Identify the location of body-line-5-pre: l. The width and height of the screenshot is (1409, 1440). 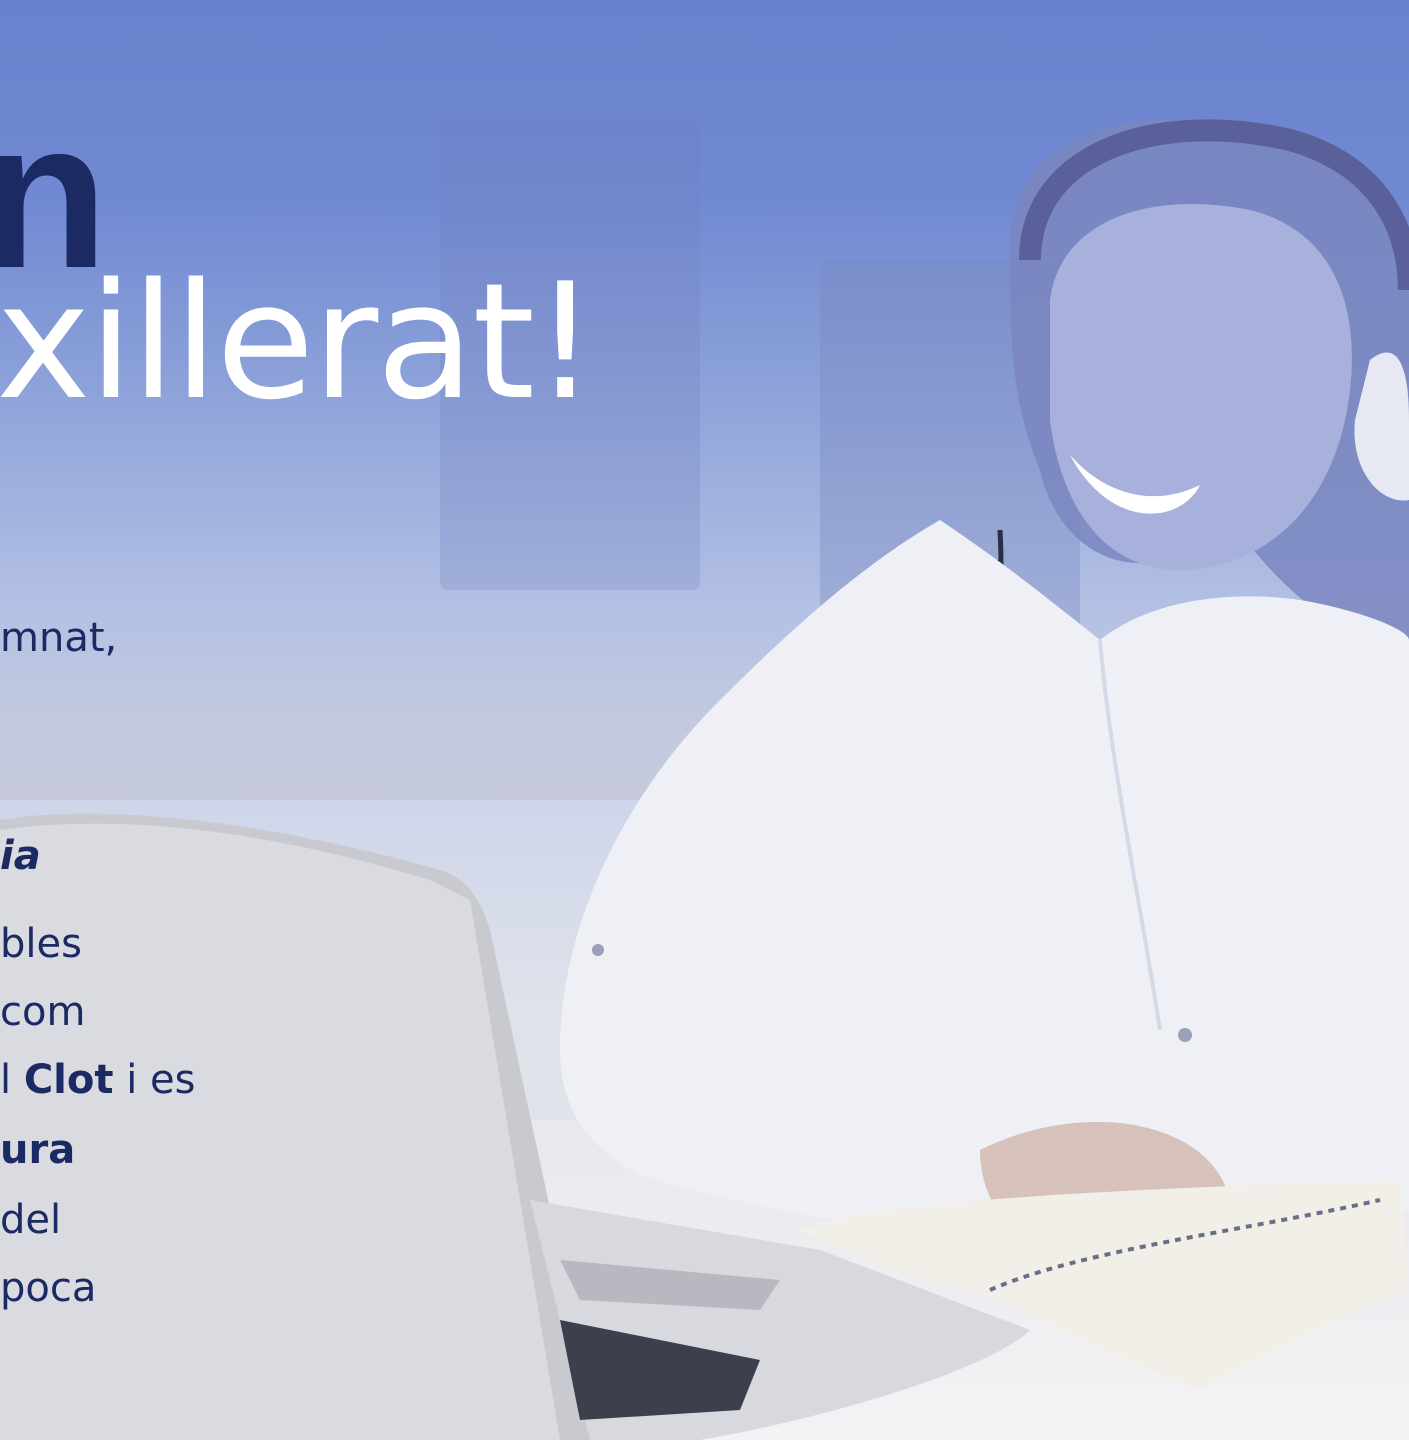
(12, 1080).